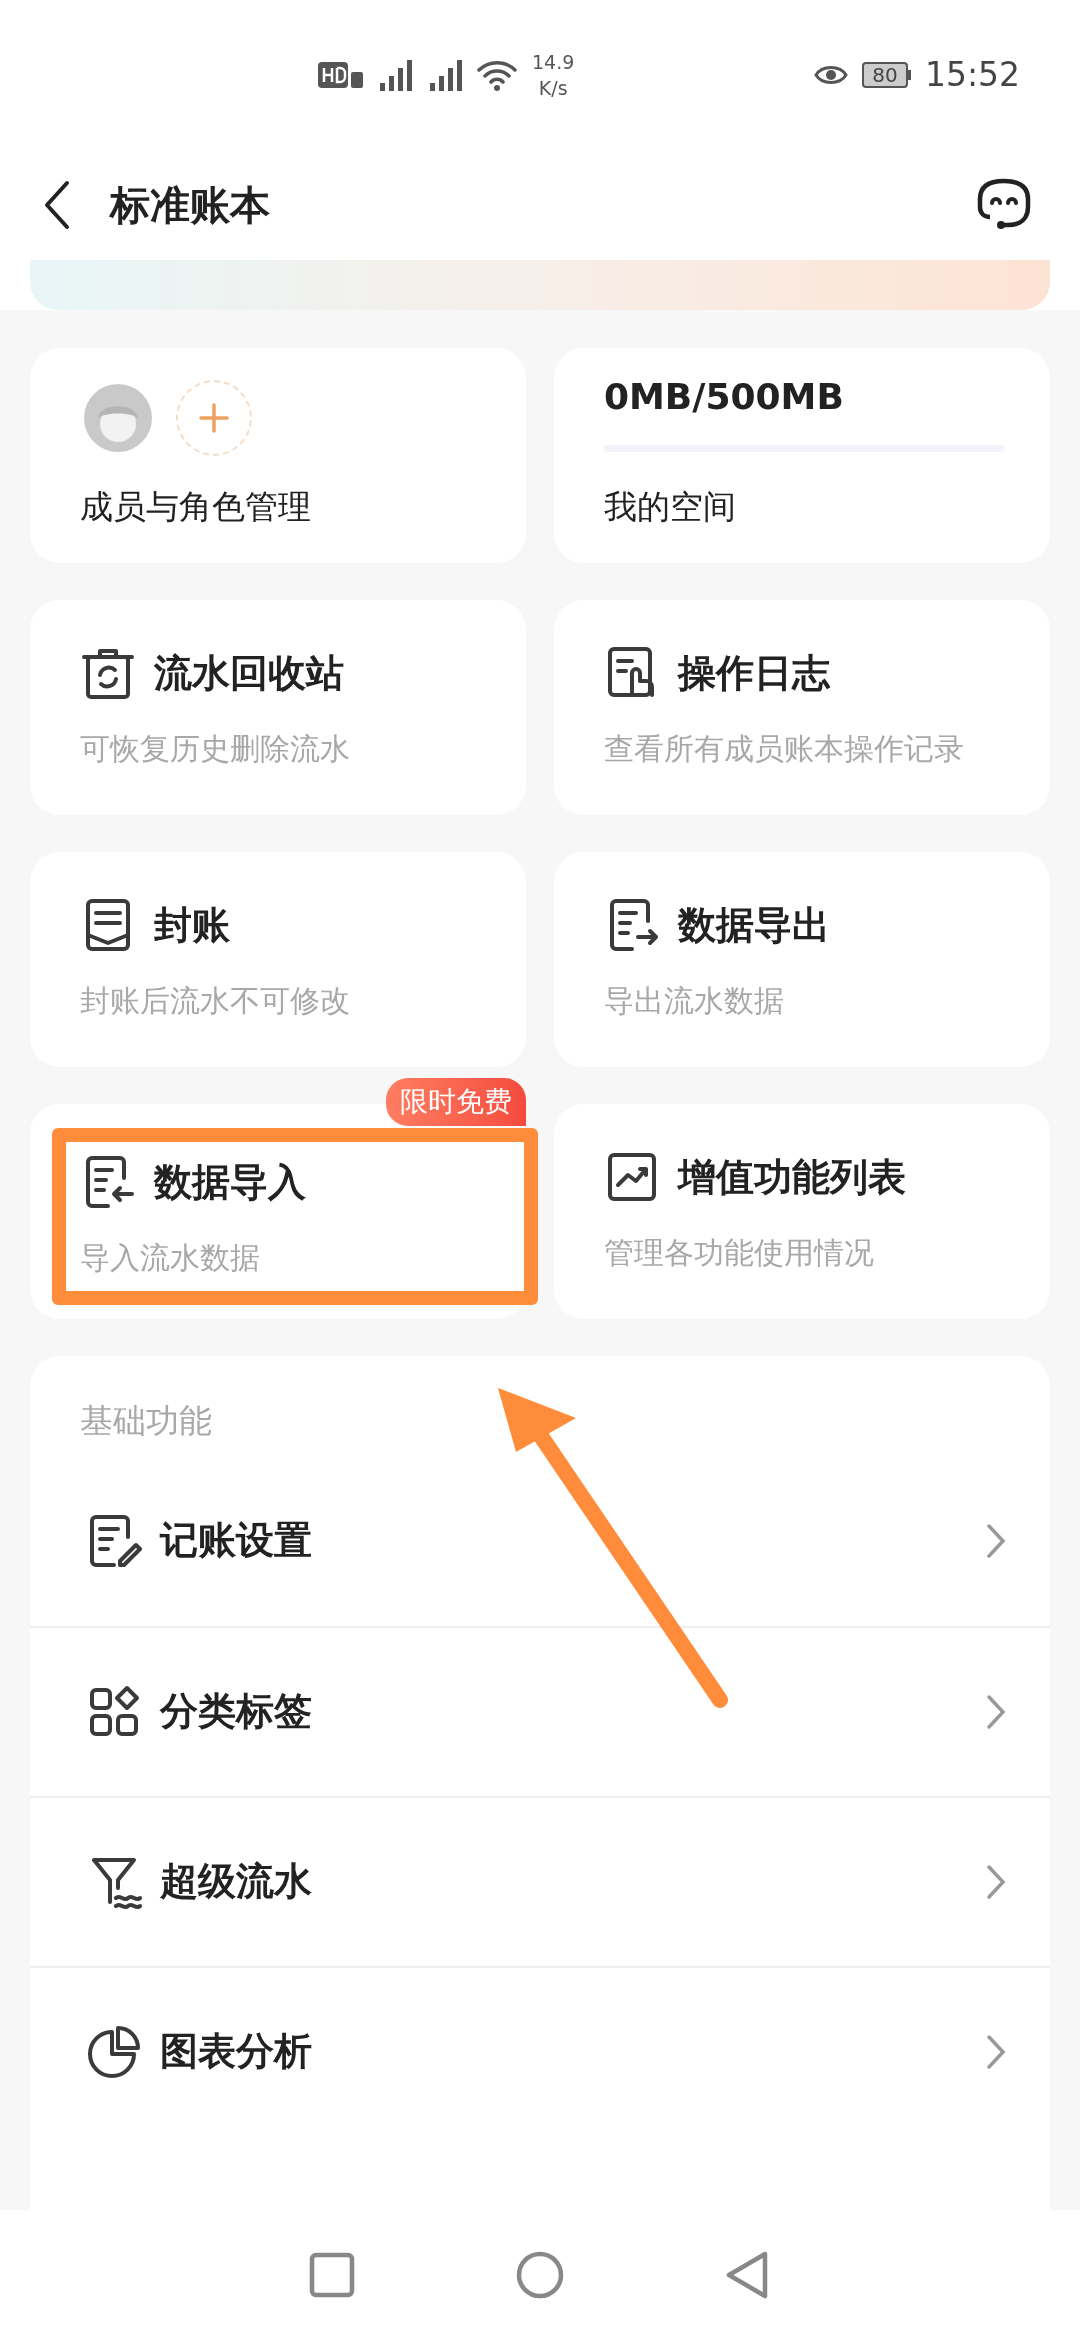  I want to click on storage-card: 0MB/500MB 我的空间, so click(802, 455).